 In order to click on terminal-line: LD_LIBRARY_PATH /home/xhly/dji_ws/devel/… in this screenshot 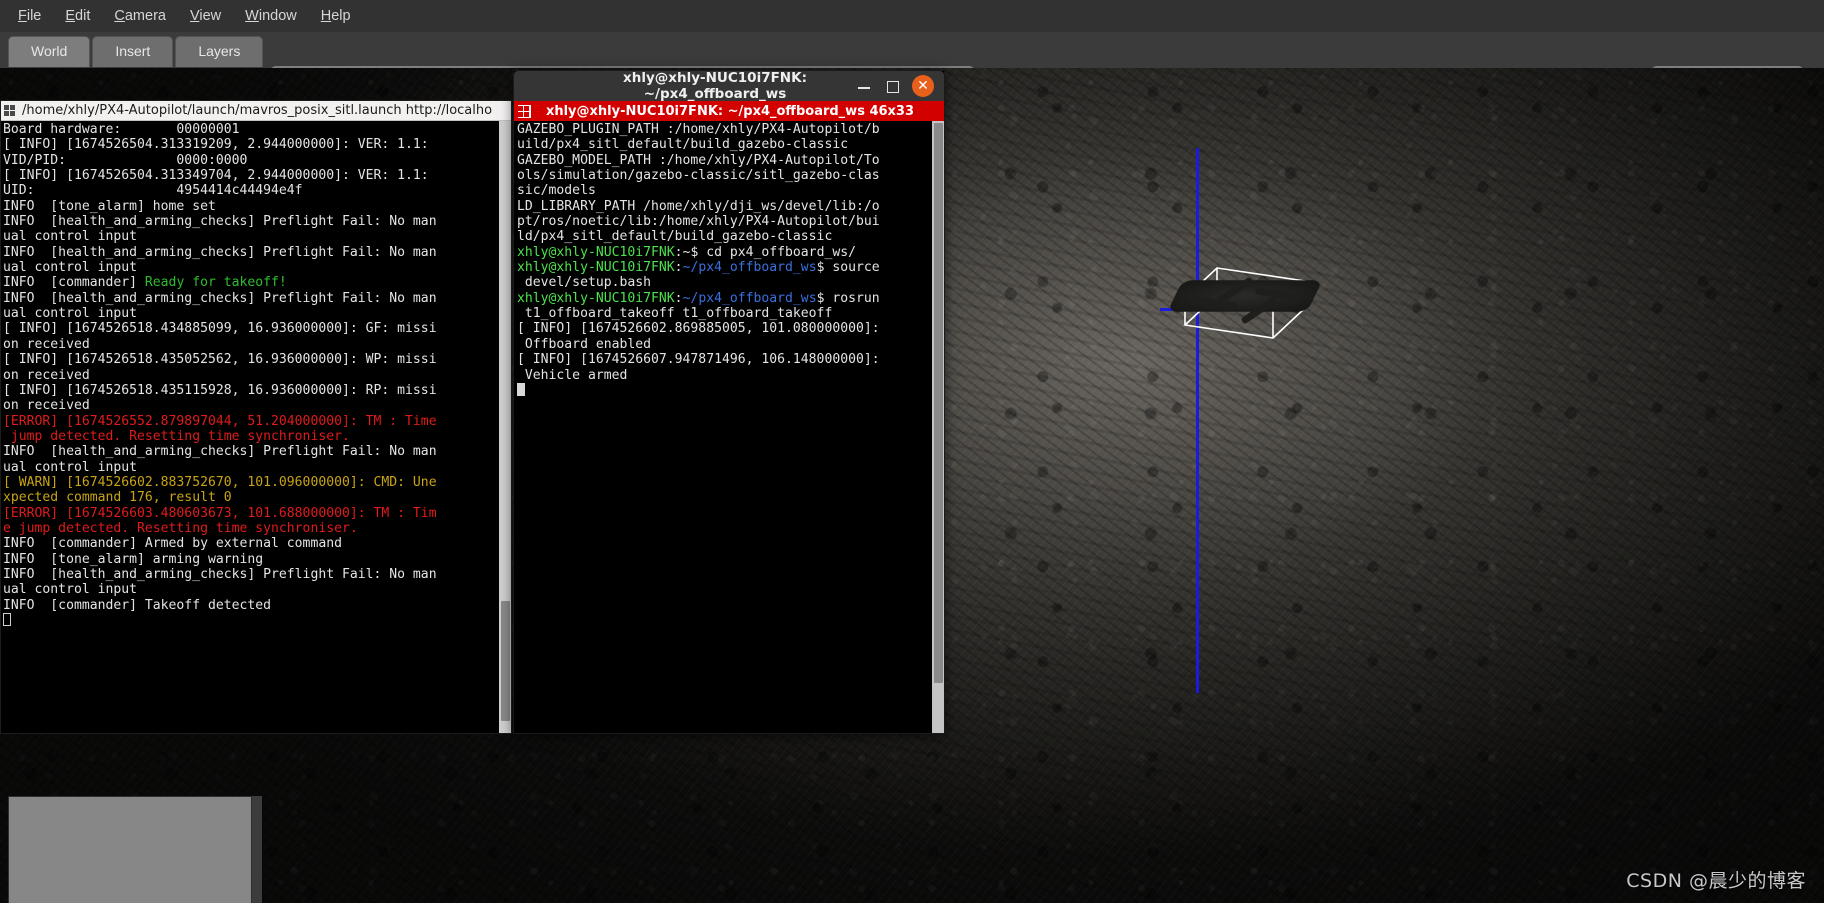, I will do `click(698, 206)`.